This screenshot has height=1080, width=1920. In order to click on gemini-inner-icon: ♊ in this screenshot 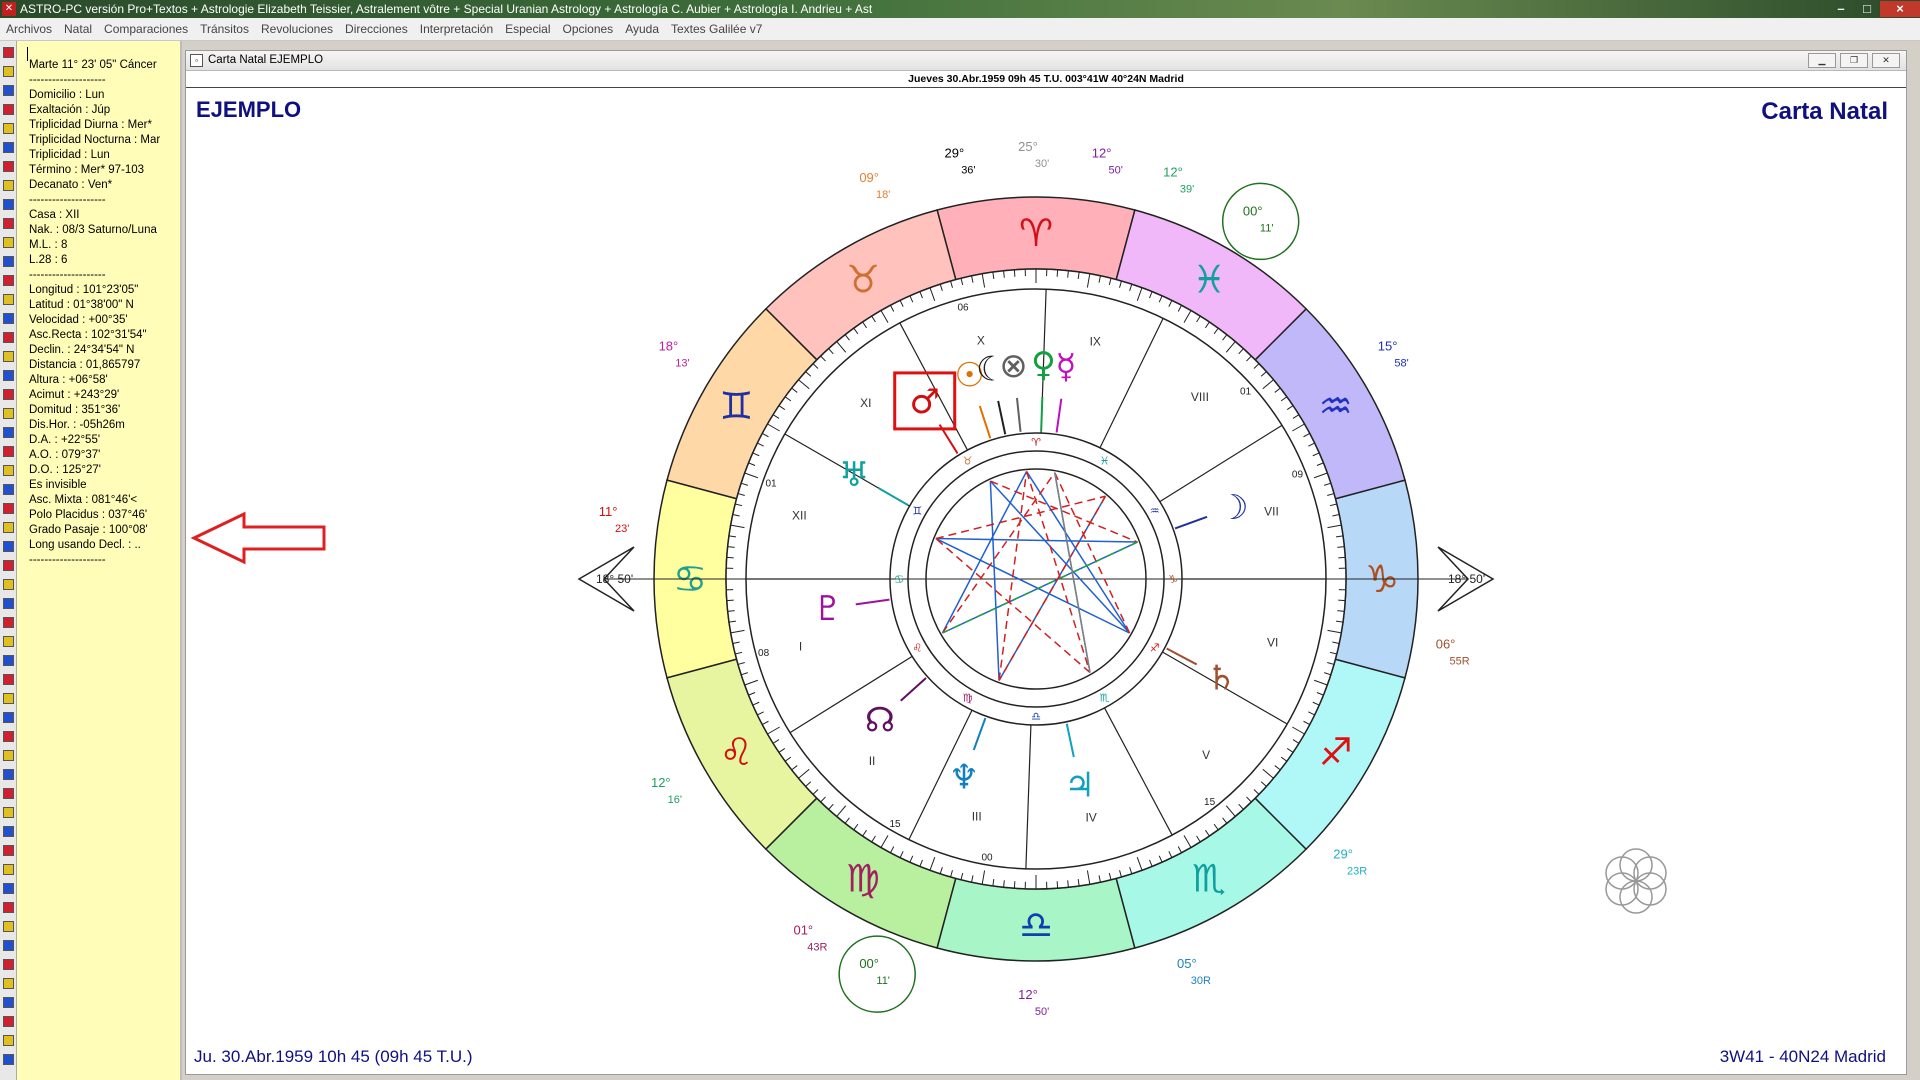, I will do `click(917, 511)`.